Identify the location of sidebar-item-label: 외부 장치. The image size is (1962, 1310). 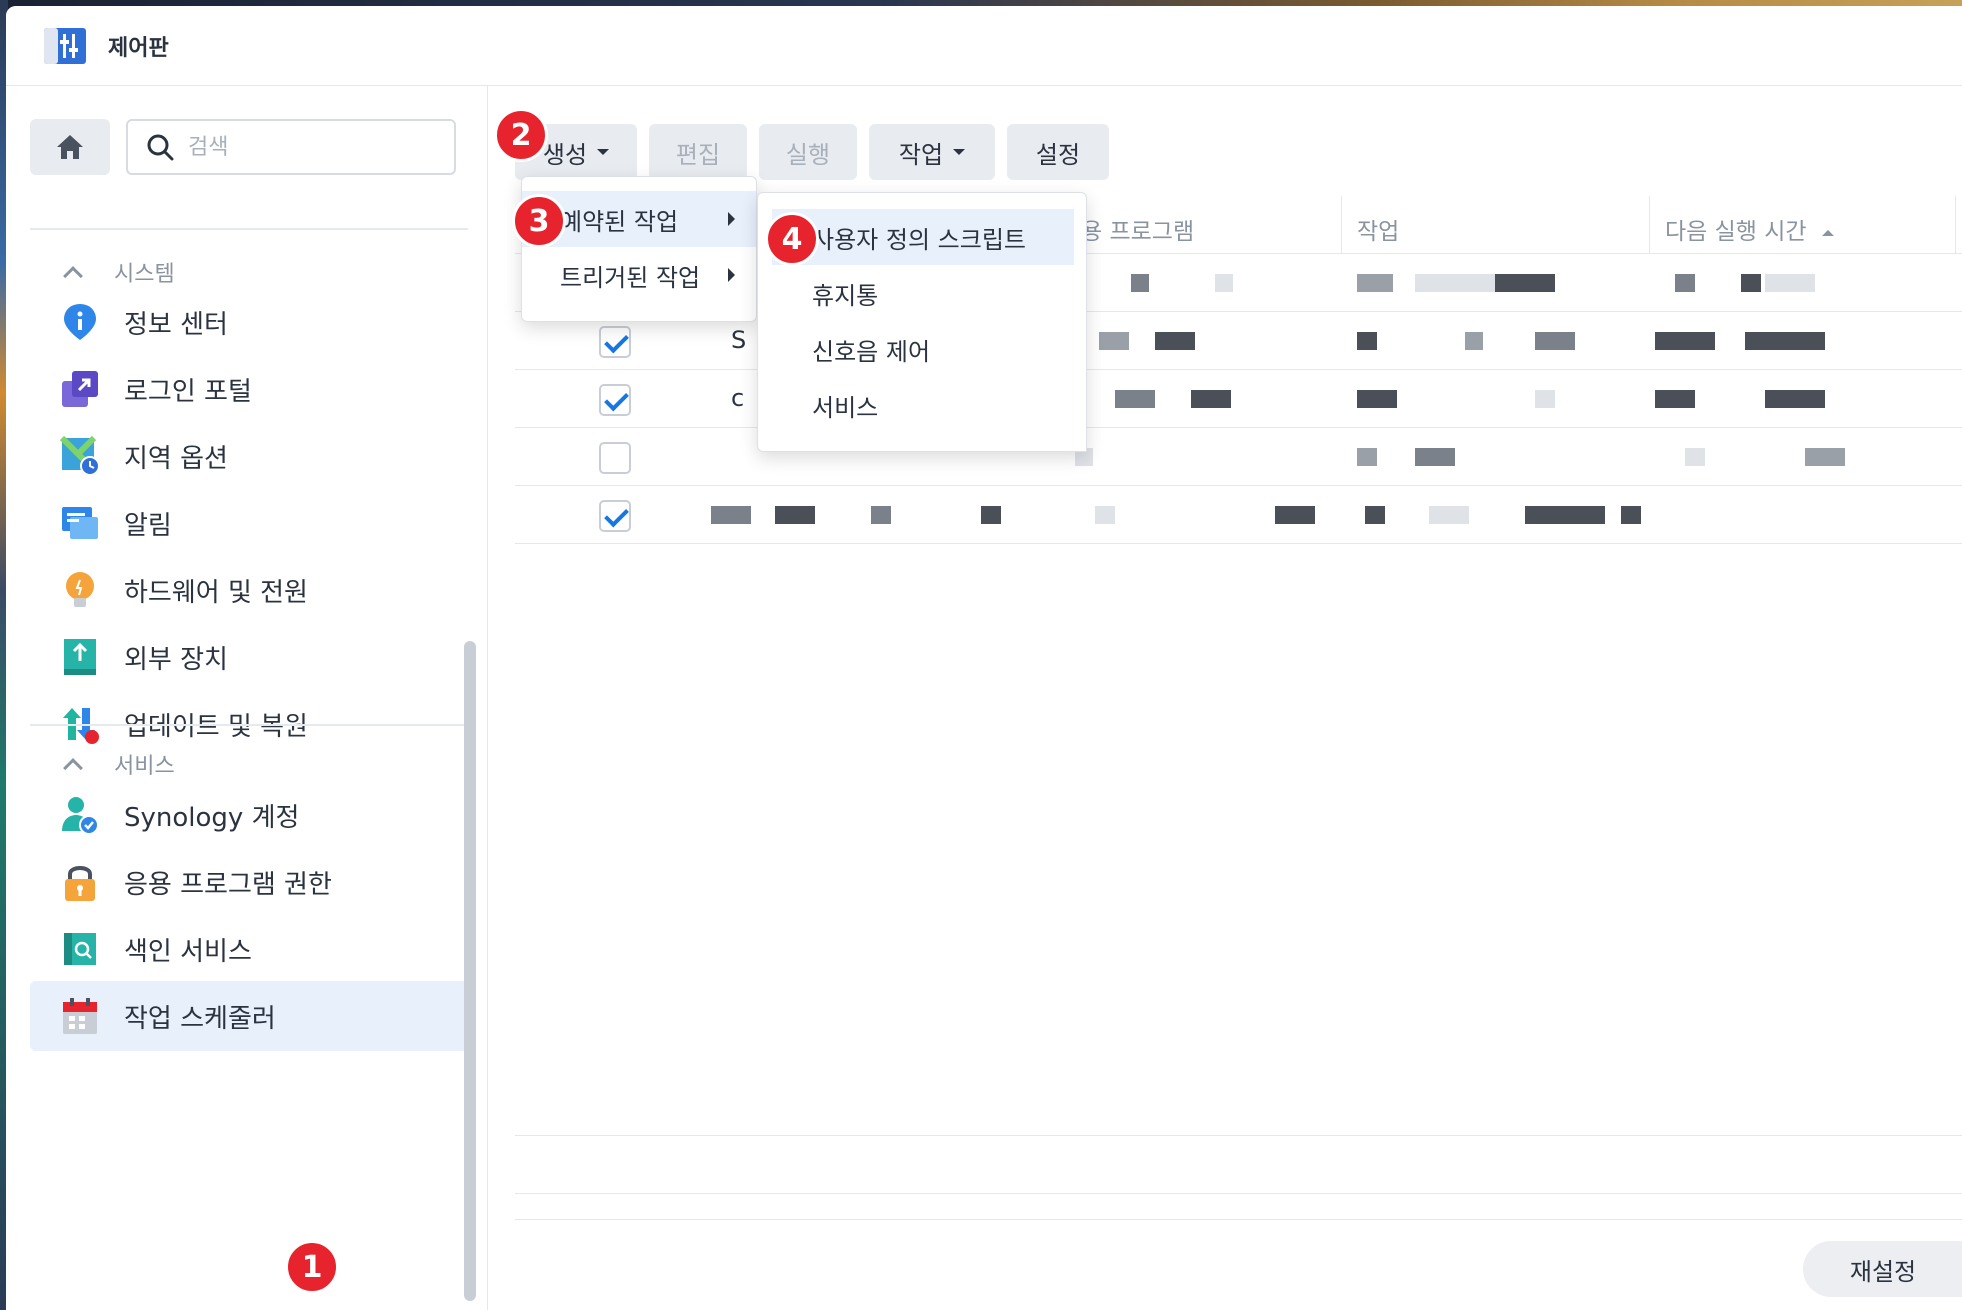
(176, 659).